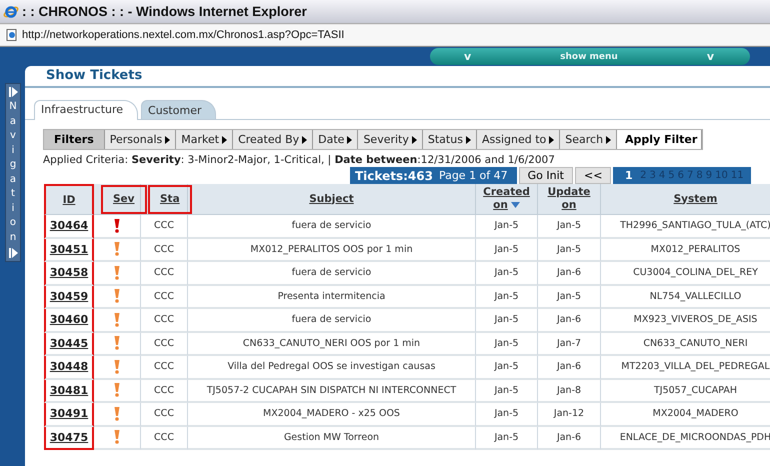 The height and width of the screenshot is (466, 770). I want to click on table-cell: Jan-7, so click(569, 343).